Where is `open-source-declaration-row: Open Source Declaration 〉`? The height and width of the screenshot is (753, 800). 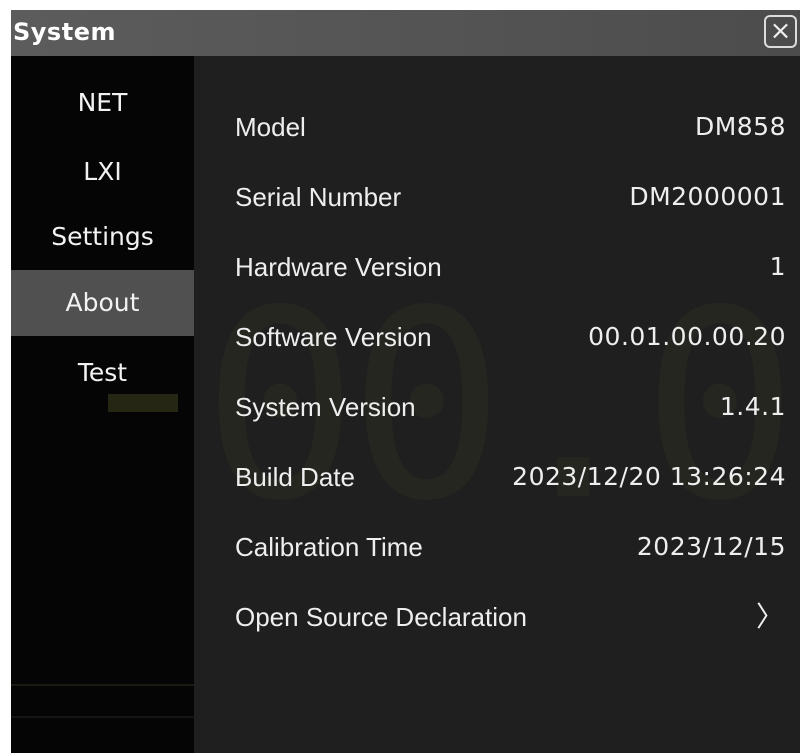
open-source-declaration-row: Open Source Declaration 〉 is located at coordinates (497, 617).